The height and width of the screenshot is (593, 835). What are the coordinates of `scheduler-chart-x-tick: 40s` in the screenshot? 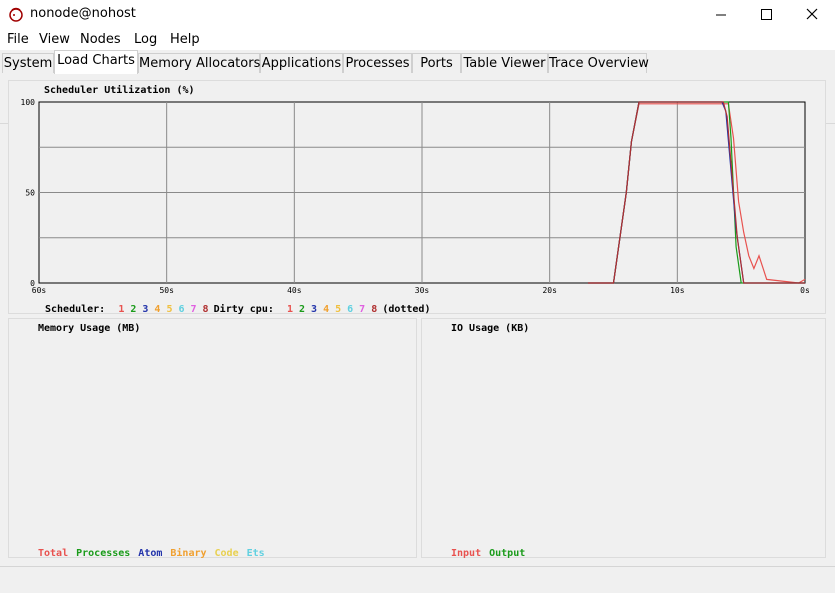 It's located at (294, 290).